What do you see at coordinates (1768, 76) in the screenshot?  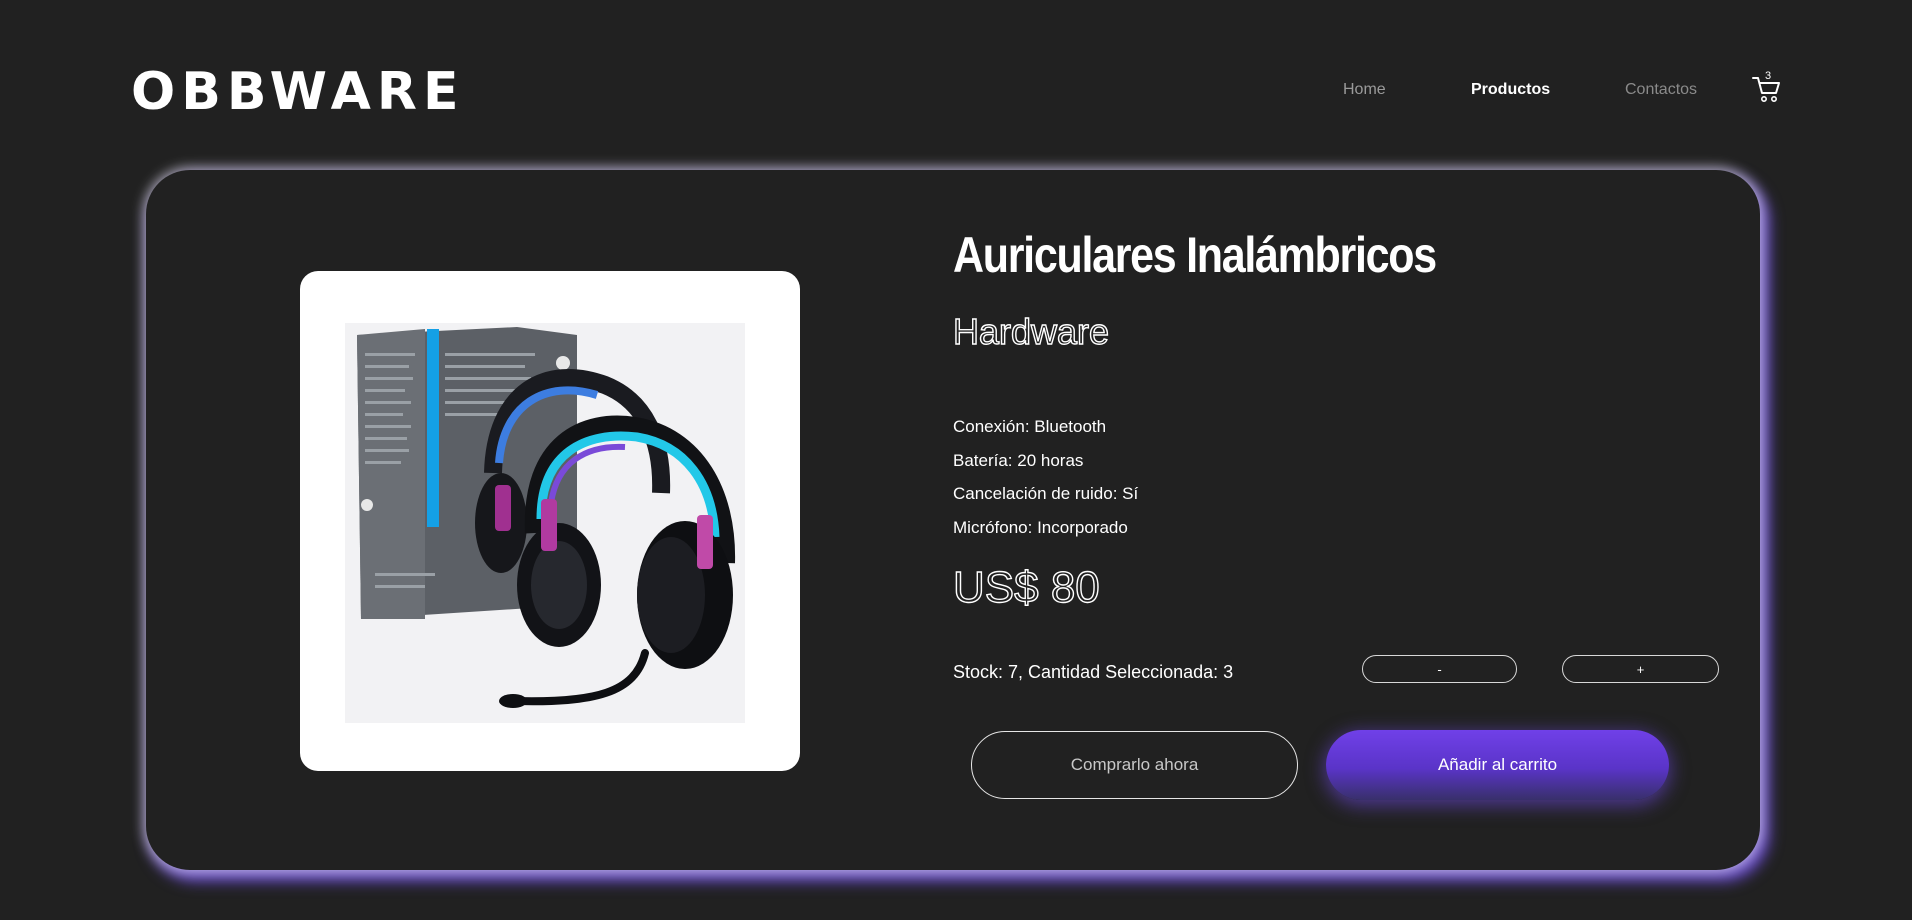 I see `cart-count-badge: 3` at bounding box center [1768, 76].